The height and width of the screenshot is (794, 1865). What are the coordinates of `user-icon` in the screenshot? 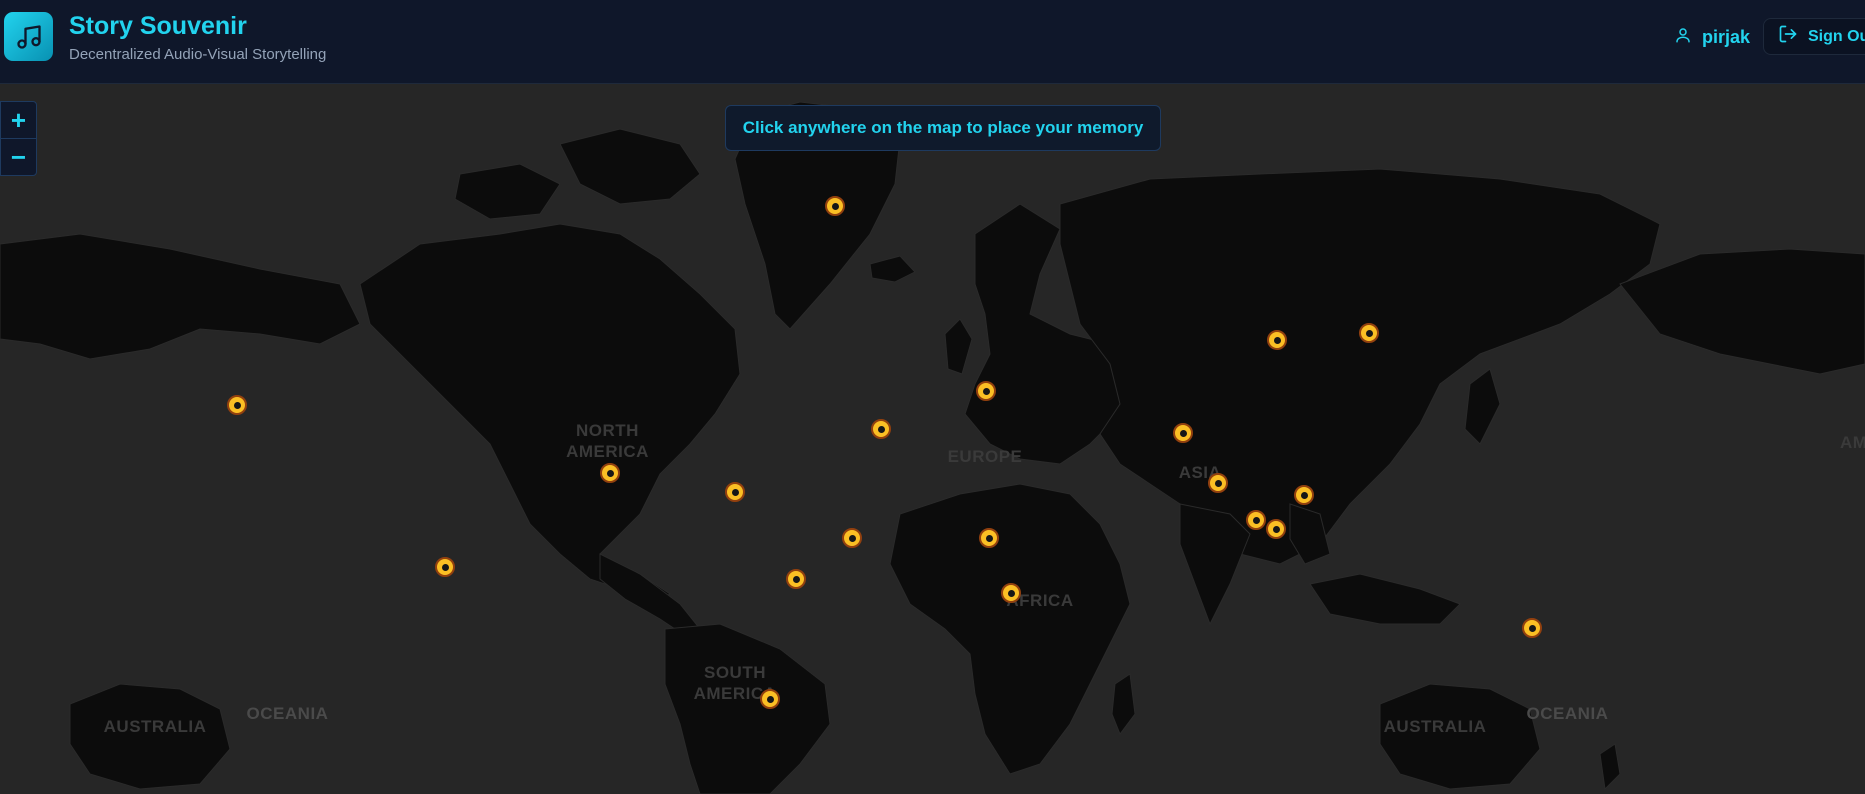 It's located at (1683, 37).